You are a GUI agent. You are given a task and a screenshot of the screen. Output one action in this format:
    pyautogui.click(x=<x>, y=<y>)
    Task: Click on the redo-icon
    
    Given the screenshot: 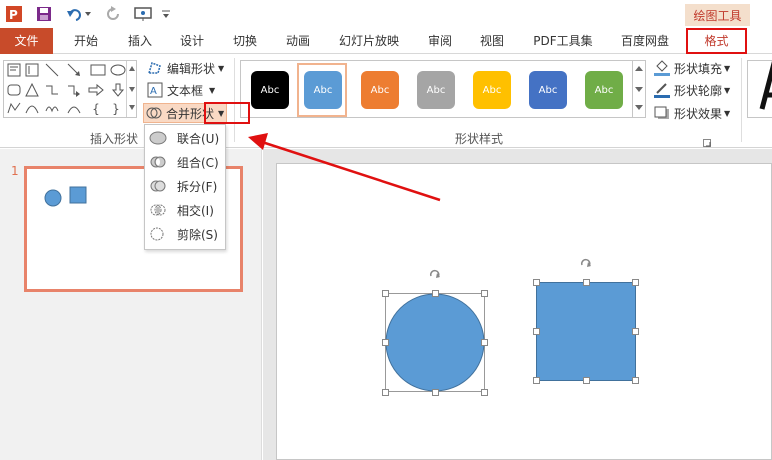 What is the action you would take?
    pyautogui.click(x=114, y=14)
    